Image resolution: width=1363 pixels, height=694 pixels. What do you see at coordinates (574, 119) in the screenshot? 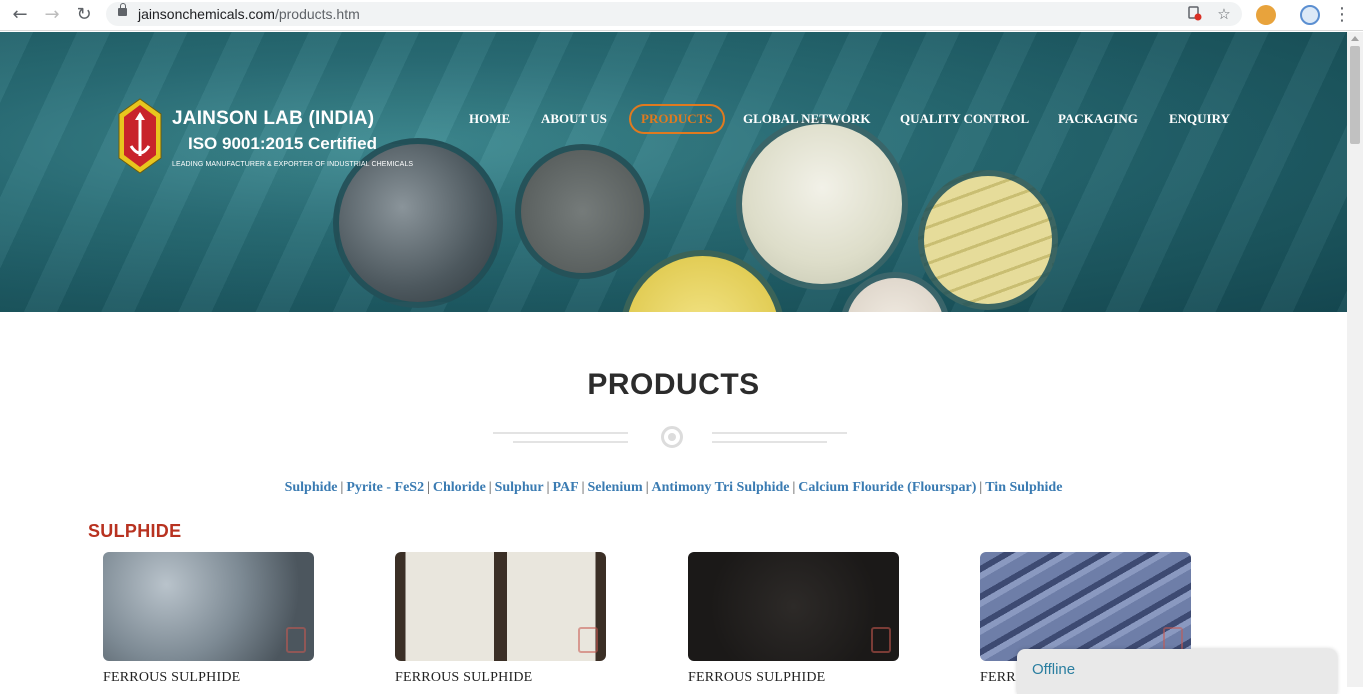
I see `nav-about-us: ABOUT US` at bounding box center [574, 119].